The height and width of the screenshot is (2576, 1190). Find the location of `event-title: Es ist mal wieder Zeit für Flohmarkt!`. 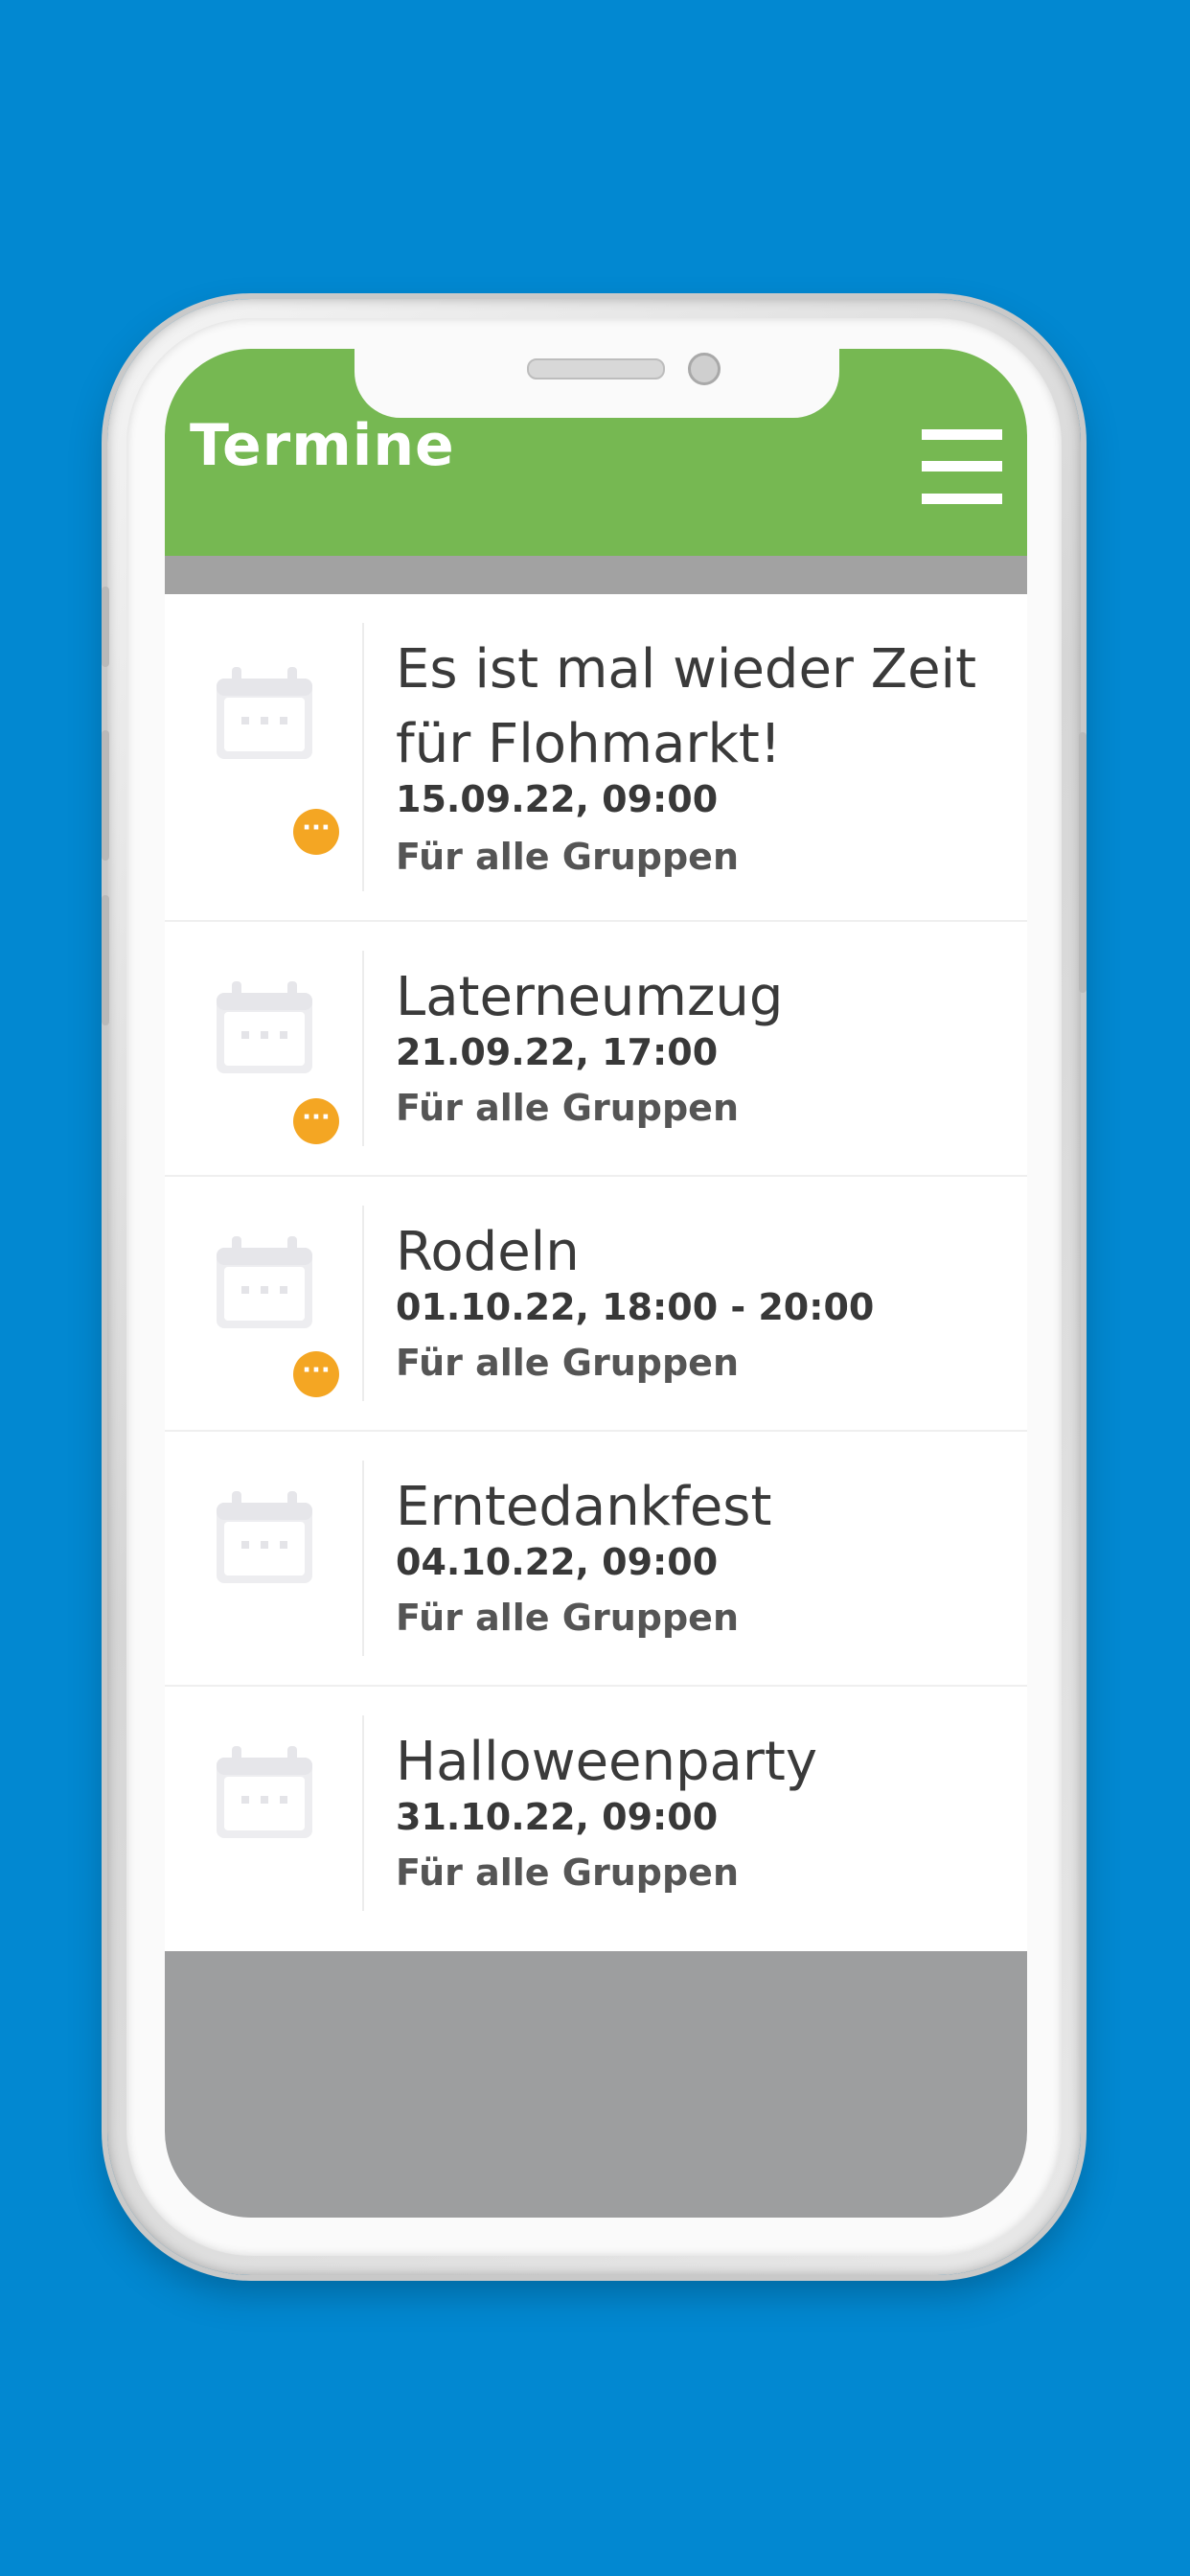

event-title: Es ist mal wieder Zeit für Flohmarkt! is located at coordinates (686, 706).